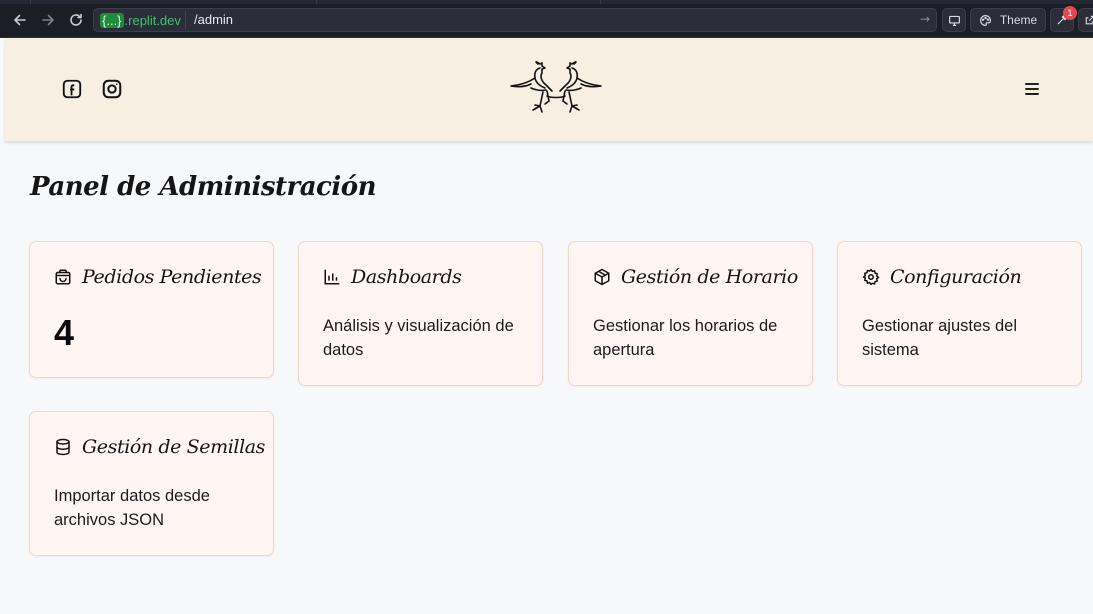 This screenshot has height=614, width=1093. I want to click on url-path: /admin, so click(214, 19).